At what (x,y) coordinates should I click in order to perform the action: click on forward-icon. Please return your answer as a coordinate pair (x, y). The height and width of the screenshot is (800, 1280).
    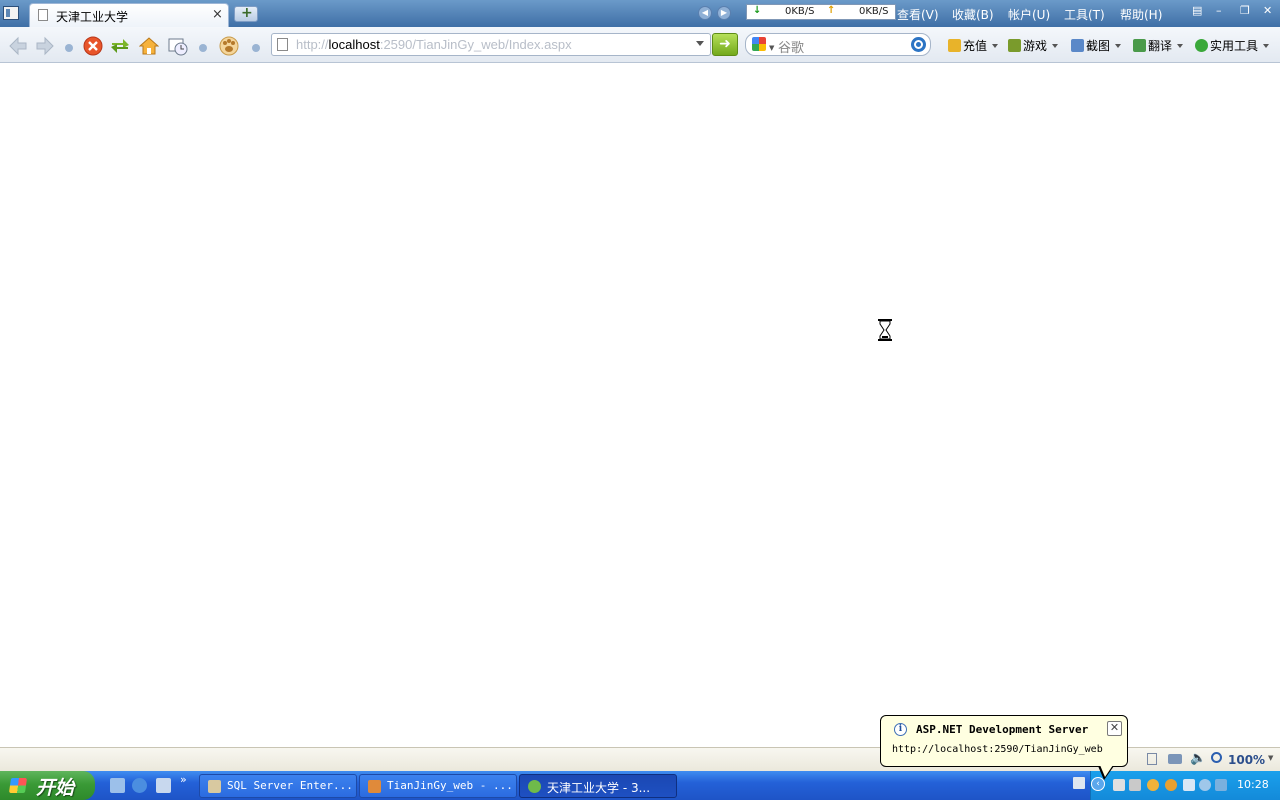
    Looking at the image, I should click on (45, 46).